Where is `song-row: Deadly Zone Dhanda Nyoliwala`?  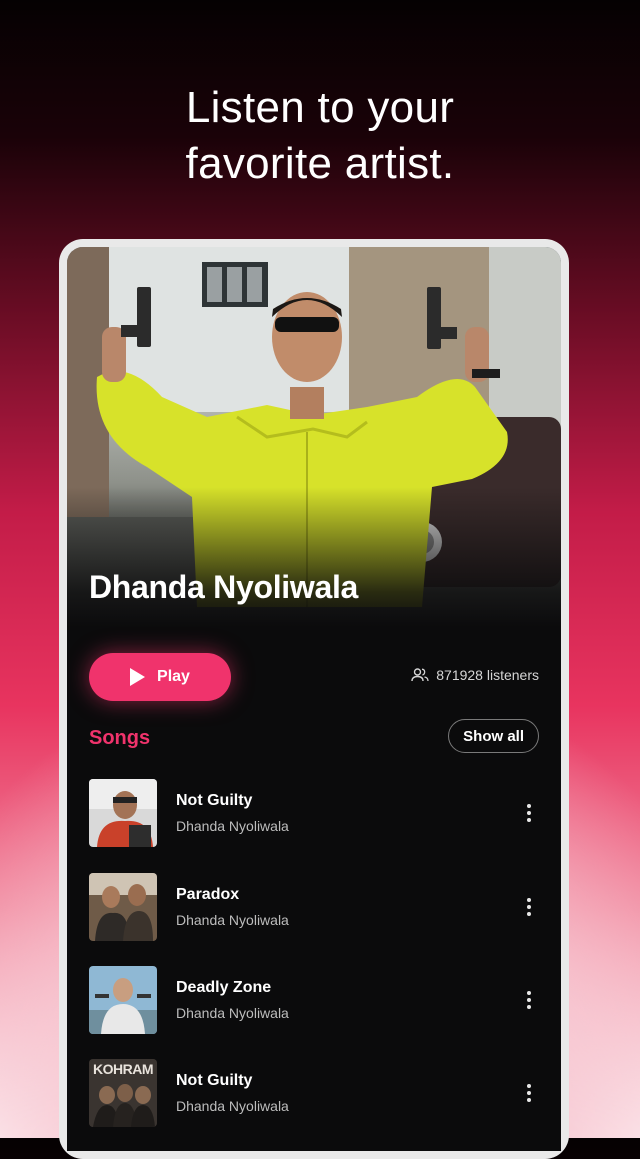 song-row: Deadly Zone Dhanda Nyoliwala is located at coordinates (315, 1000).